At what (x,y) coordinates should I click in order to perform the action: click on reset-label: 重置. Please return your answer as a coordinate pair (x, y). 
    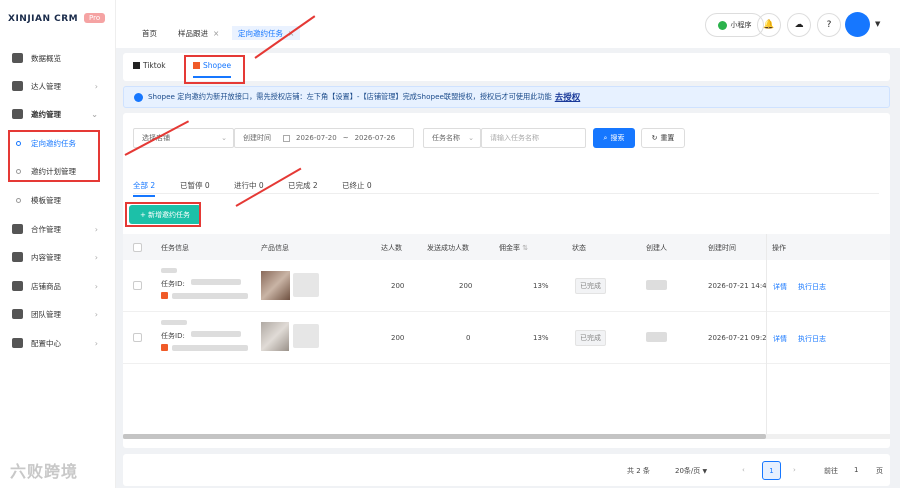
    Looking at the image, I should click on (667, 138).